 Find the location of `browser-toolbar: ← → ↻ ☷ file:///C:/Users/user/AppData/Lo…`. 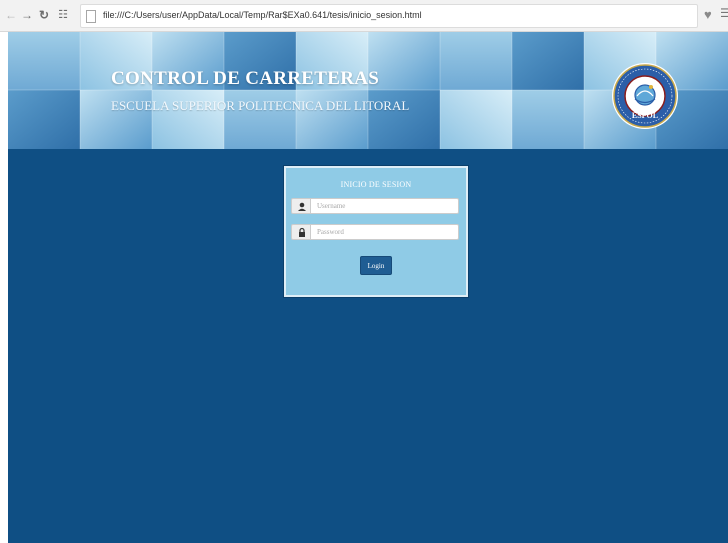

browser-toolbar: ← → ↻ ☷ file:///C:/Users/user/AppData/Lo… is located at coordinates (364, 16).